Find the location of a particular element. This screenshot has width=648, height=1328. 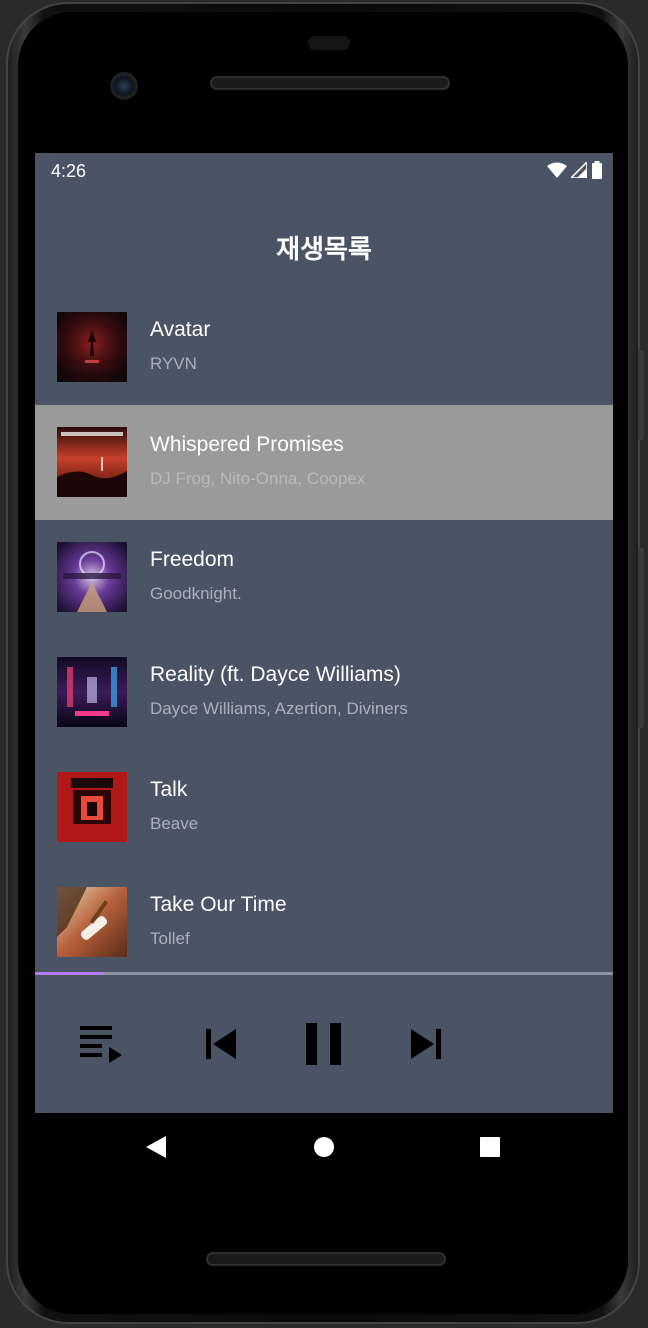

page-title: 재생목록 is located at coordinates (324, 249).